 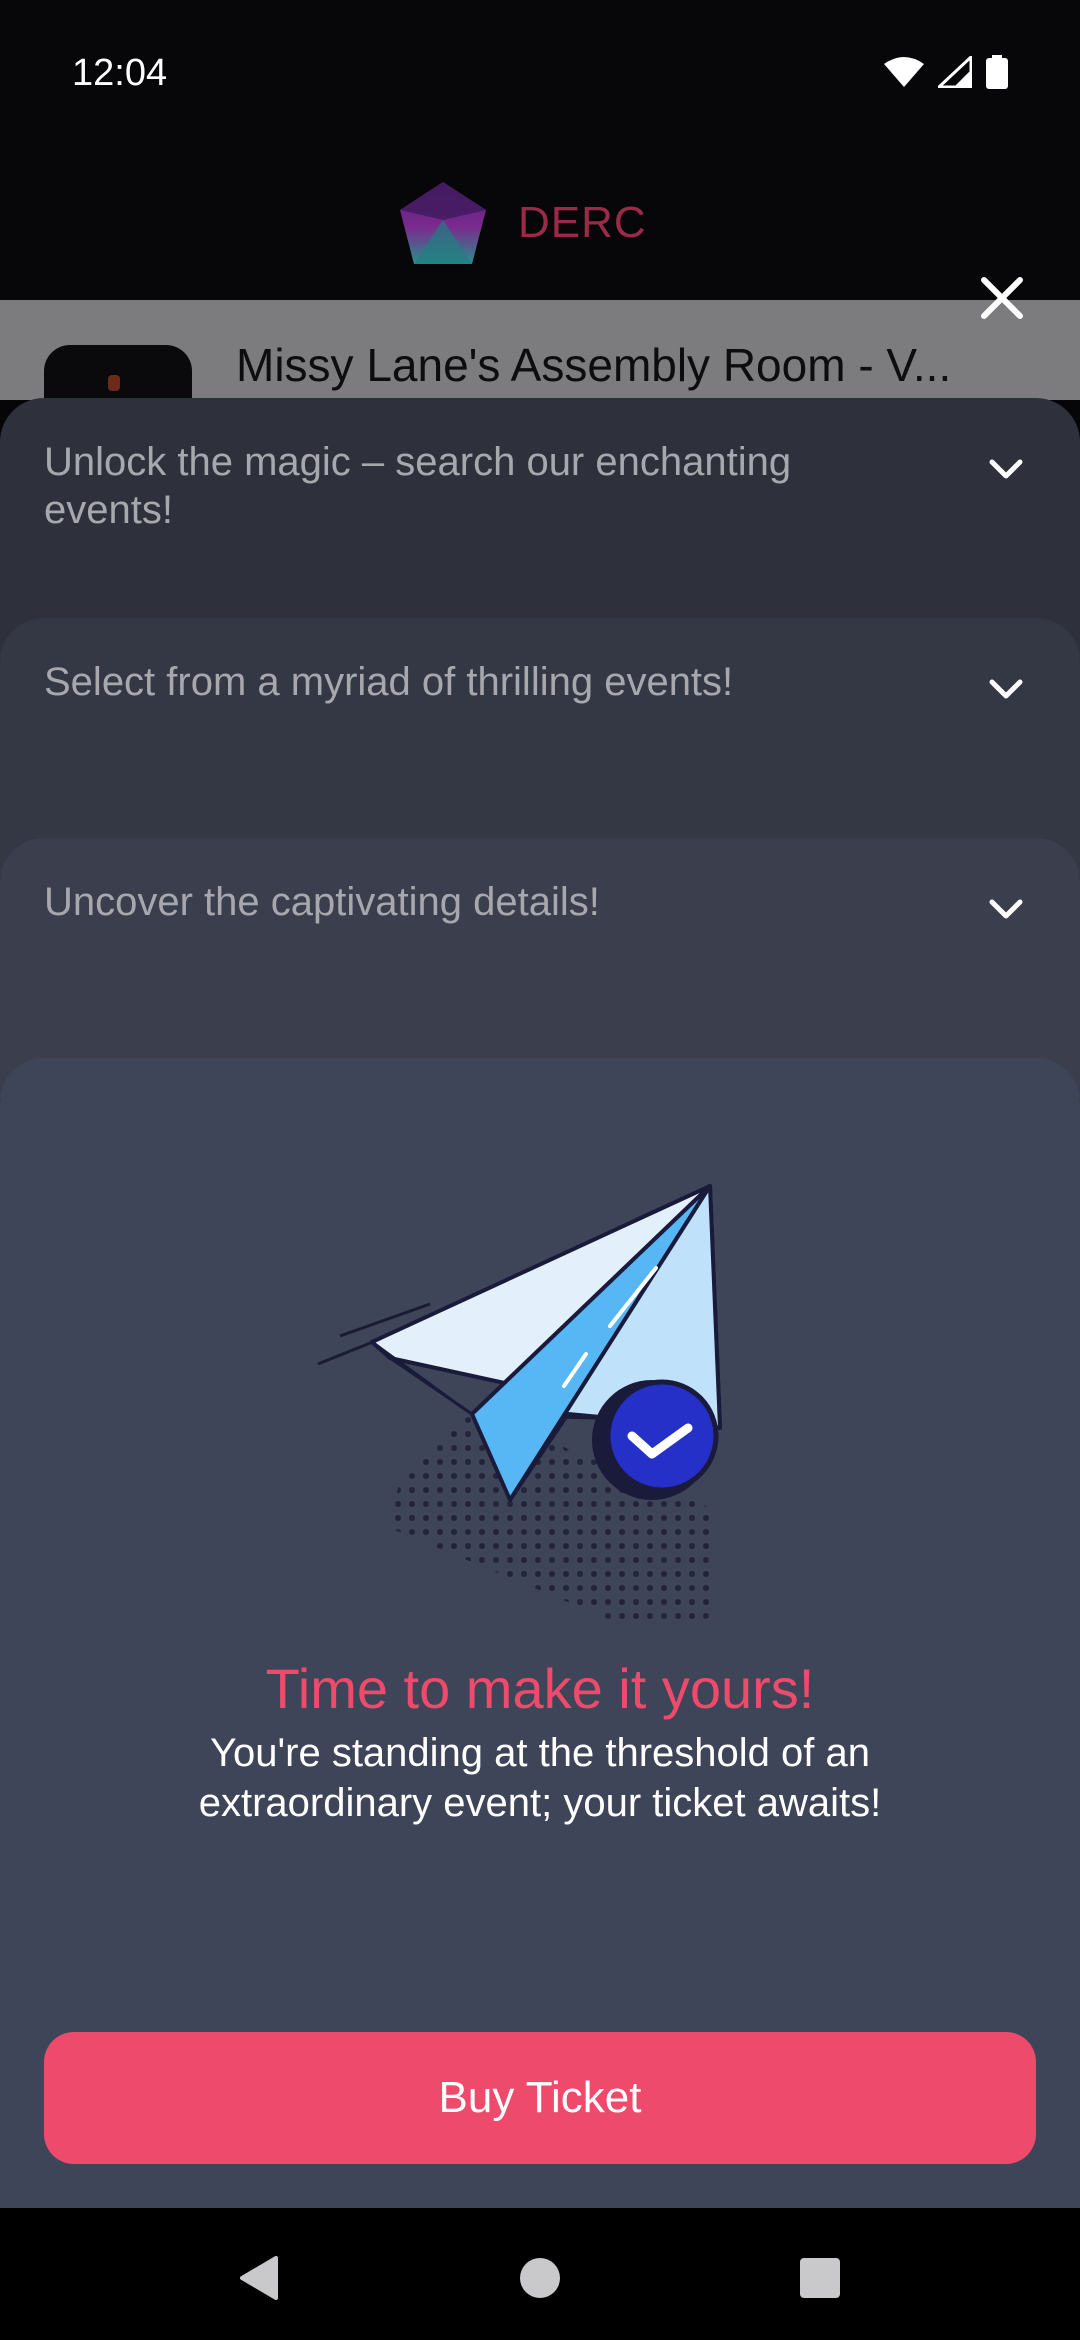 I want to click on back-icon, so click(x=259, y=2278).